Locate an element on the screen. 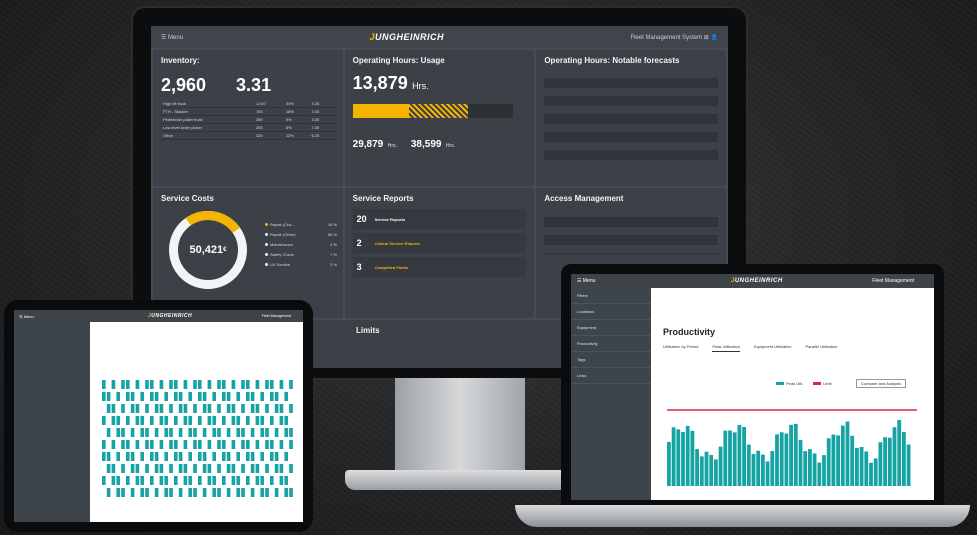 The height and width of the screenshot is (535, 977). inventory-cell: High lift truck is located at coordinates (207, 104).